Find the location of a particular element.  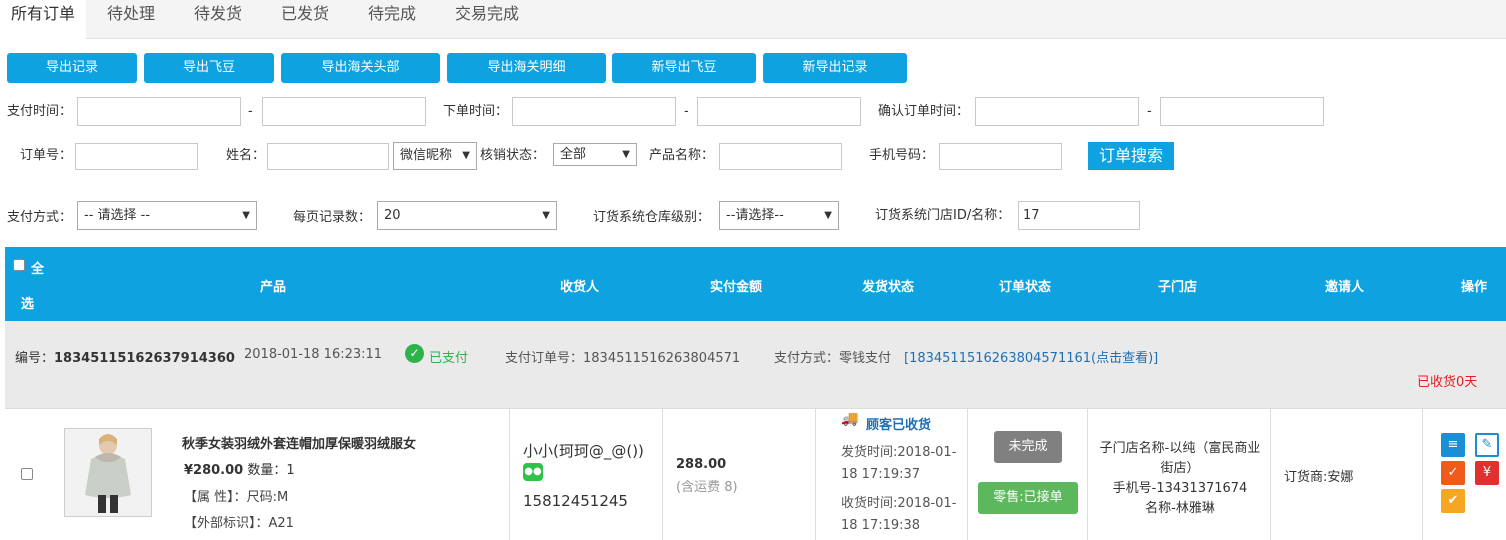

order-no-label: 订单号： is located at coordinates (46, 155).